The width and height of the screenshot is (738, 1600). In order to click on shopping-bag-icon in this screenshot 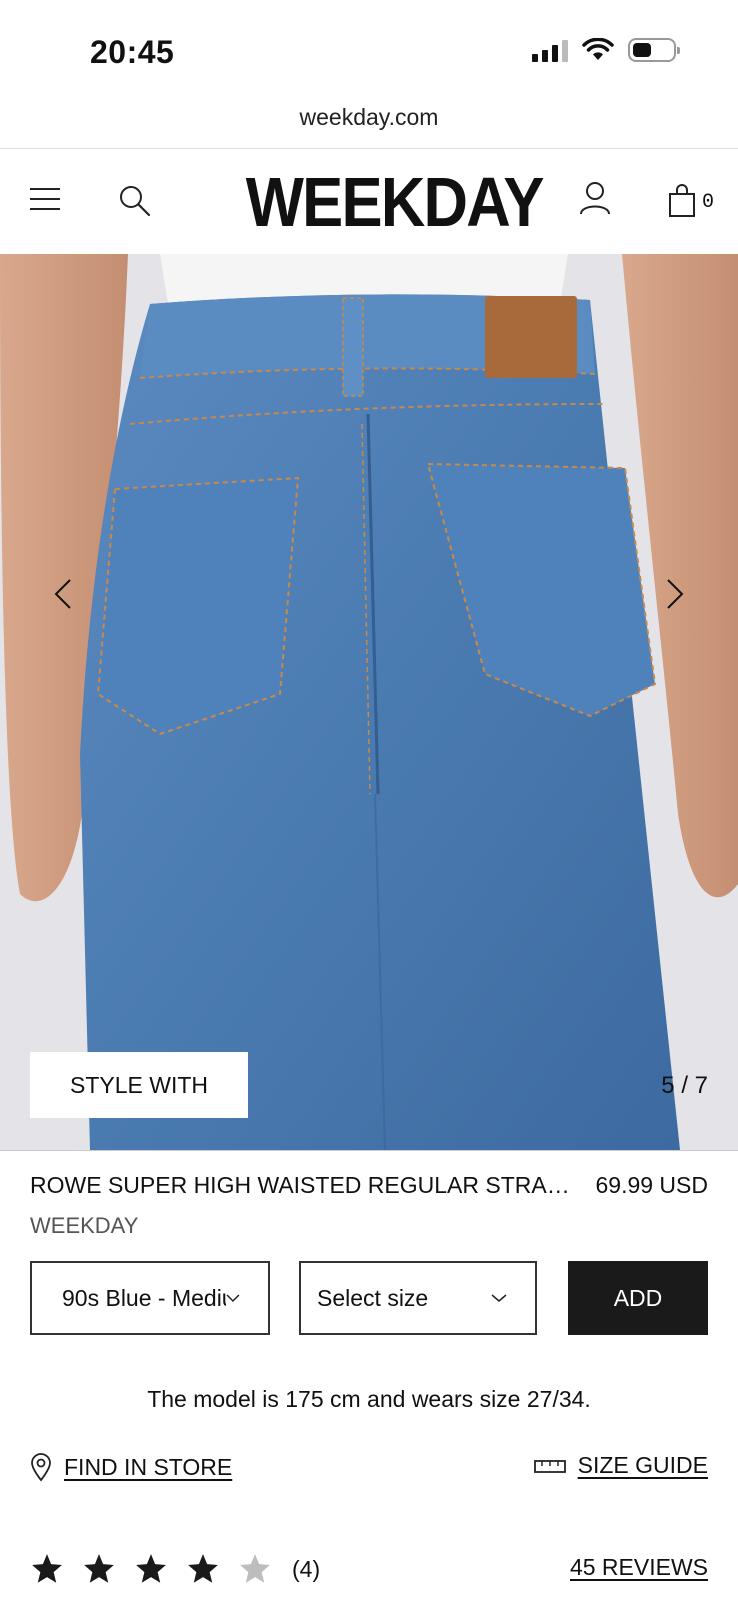, I will do `click(682, 200)`.